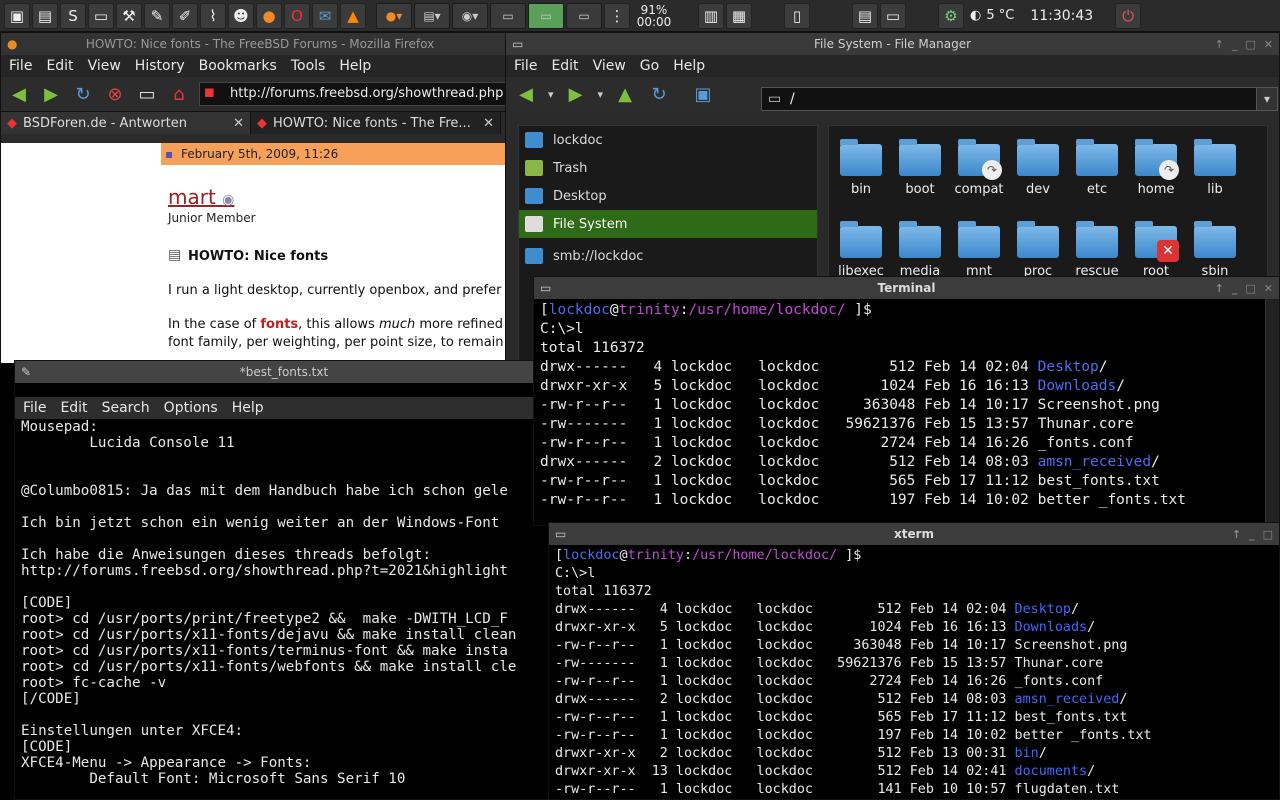 The image size is (1280, 800). I want to click on folder-item: dev, so click(1038, 168).